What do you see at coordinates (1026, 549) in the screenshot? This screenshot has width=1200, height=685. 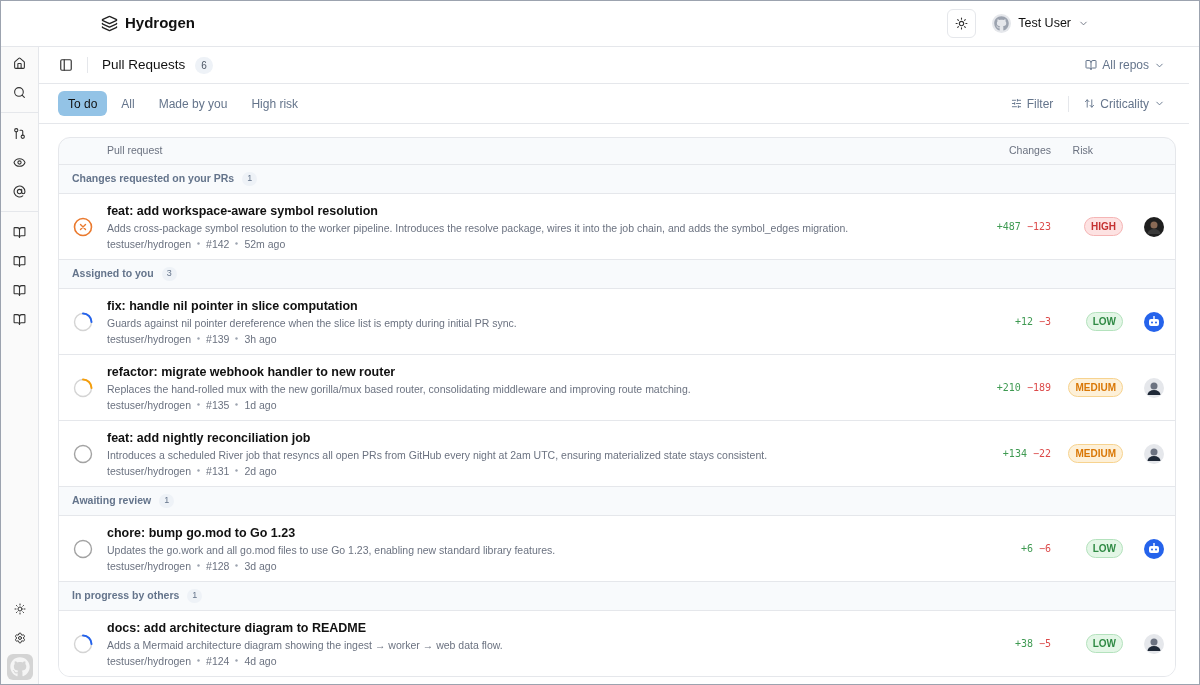 I see `additions-count: +6` at bounding box center [1026, 549].